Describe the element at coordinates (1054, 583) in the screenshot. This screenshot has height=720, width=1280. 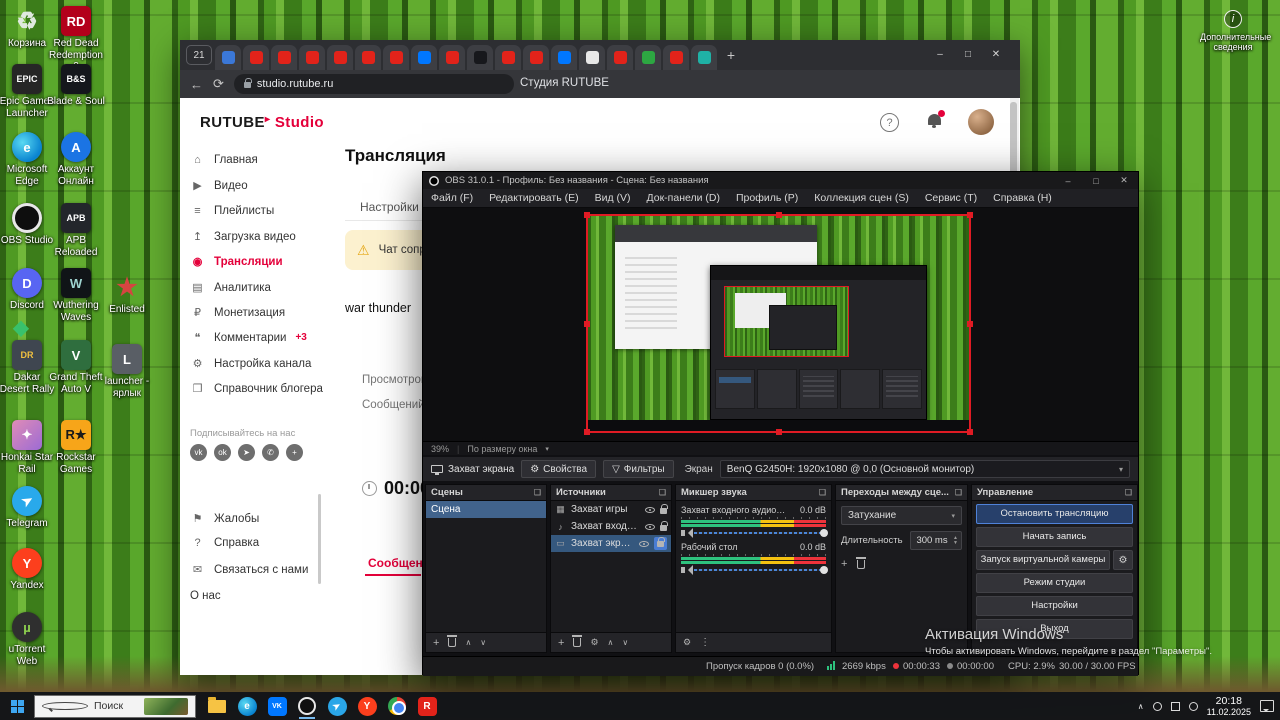
I see `studio-mode-button: Режим студии` at that location.